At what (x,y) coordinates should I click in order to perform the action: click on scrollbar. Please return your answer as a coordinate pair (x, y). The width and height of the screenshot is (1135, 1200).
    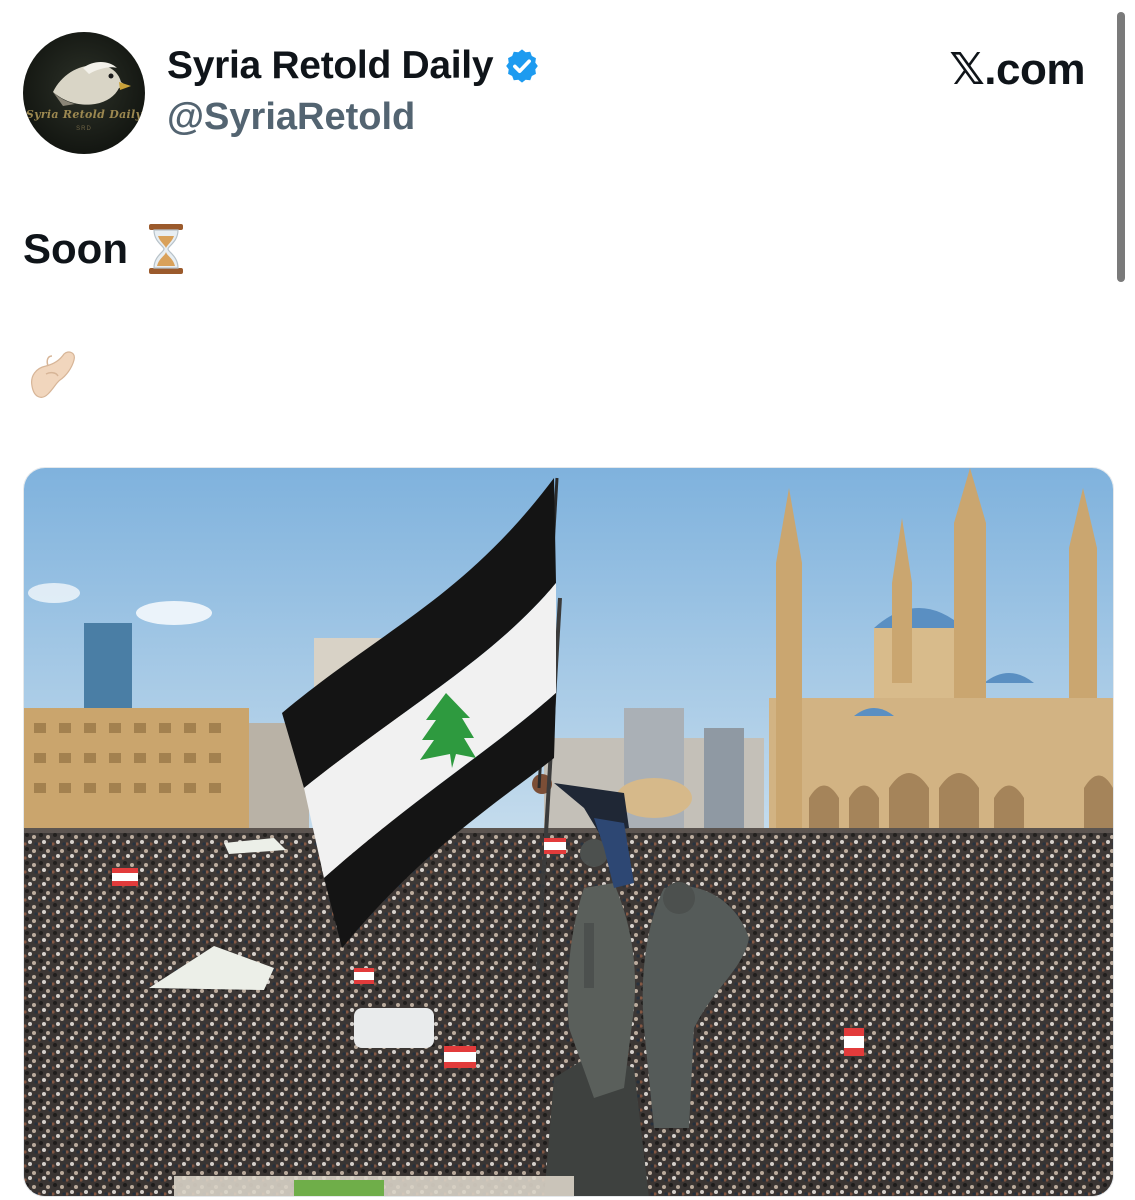
    Looking at the image, I should click on (1121, 147).